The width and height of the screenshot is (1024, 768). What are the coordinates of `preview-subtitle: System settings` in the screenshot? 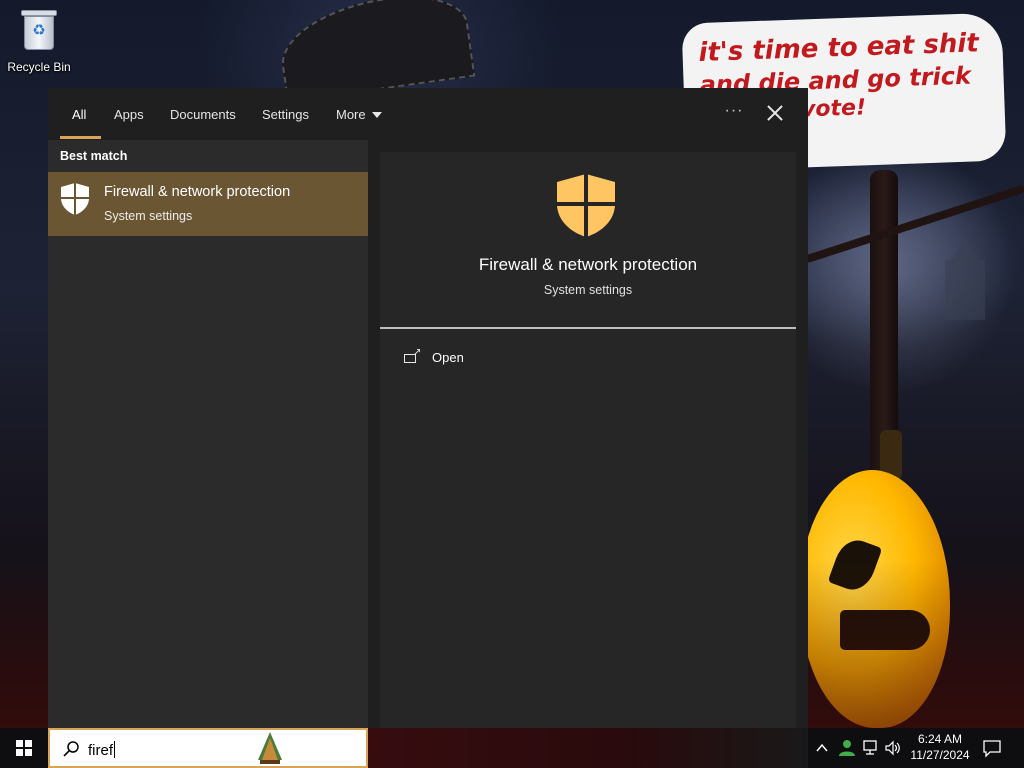 It's located at (588, 290).